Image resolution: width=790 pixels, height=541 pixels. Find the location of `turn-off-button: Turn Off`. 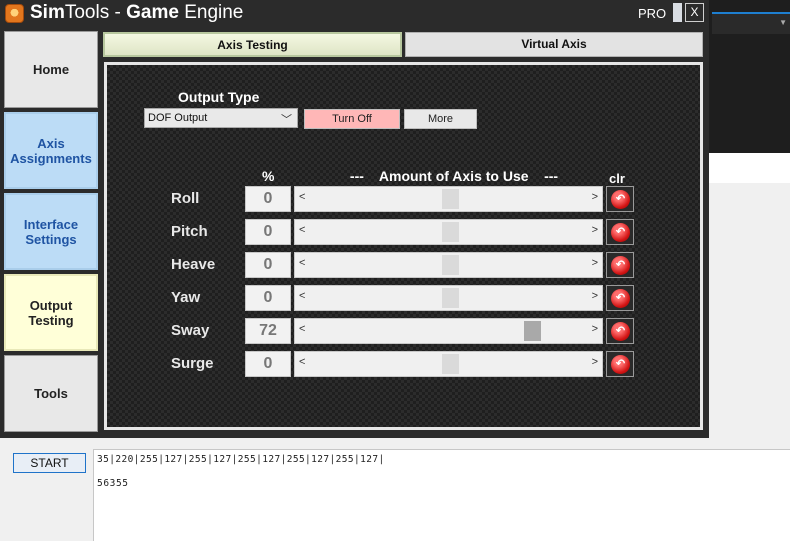

turn-off-button: Turn Off is located at coordinates (352, 119).